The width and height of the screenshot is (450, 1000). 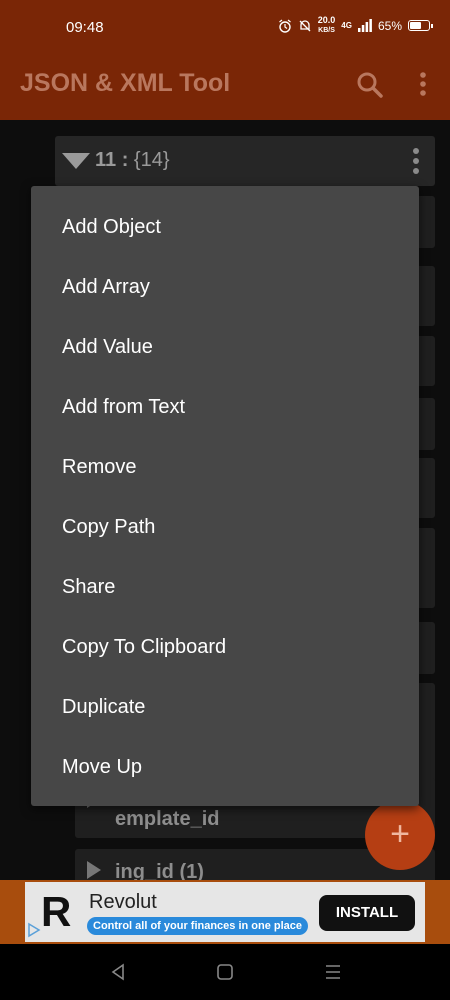 I want to click on menu-item-share: Share, so click(x=225, y=587).